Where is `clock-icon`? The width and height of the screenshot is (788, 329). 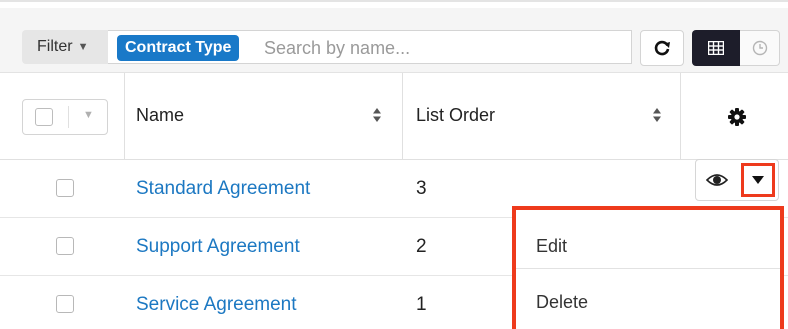
clock-icon is located at coordinates (759, 48).